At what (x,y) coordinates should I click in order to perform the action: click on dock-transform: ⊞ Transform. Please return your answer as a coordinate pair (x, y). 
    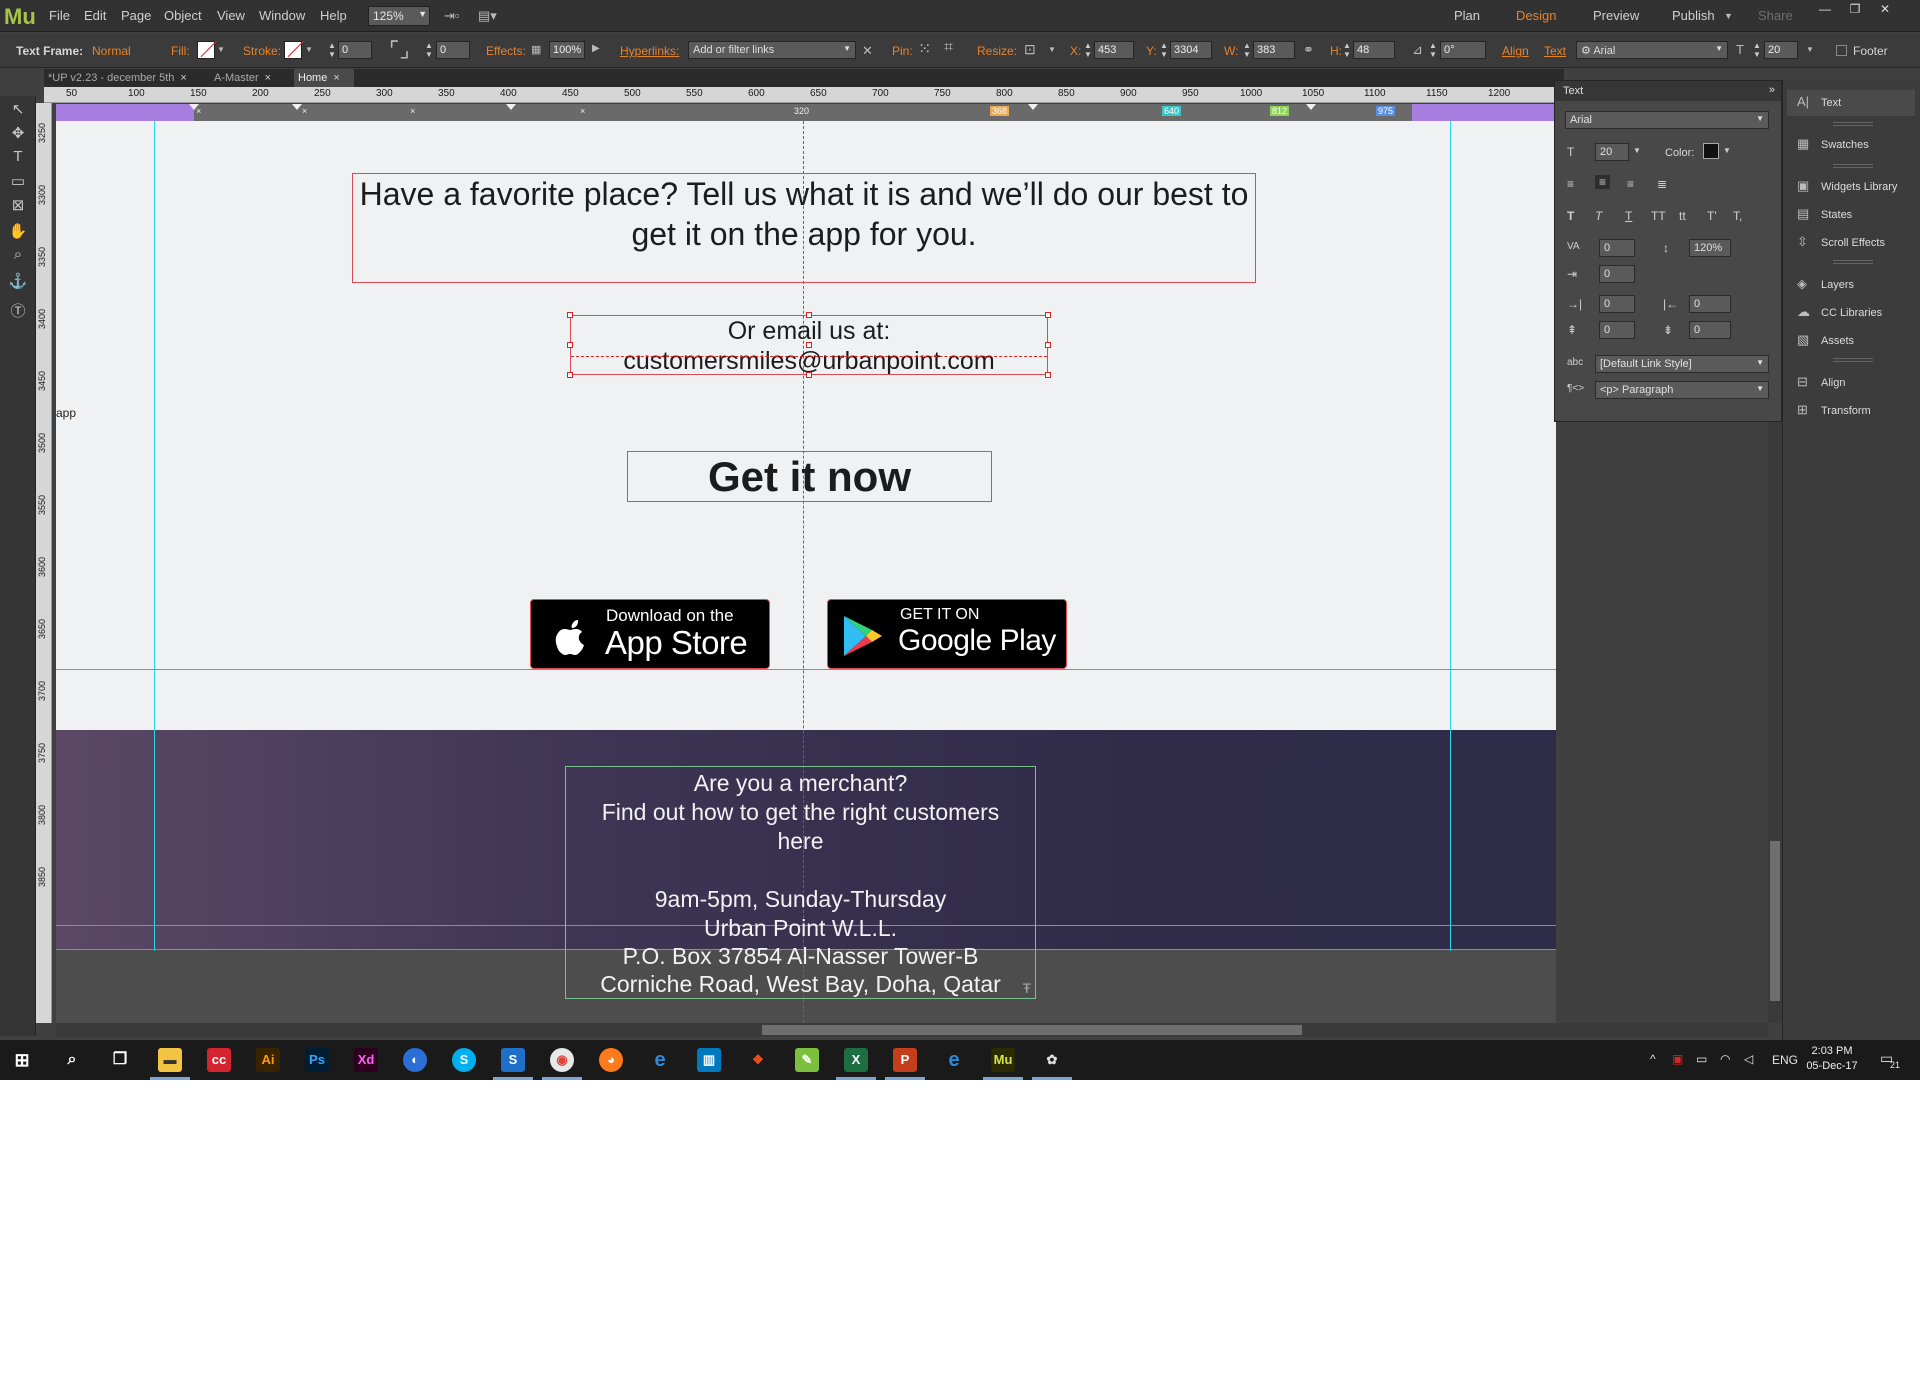
    Looking at the image, I should click on (1834, 410).